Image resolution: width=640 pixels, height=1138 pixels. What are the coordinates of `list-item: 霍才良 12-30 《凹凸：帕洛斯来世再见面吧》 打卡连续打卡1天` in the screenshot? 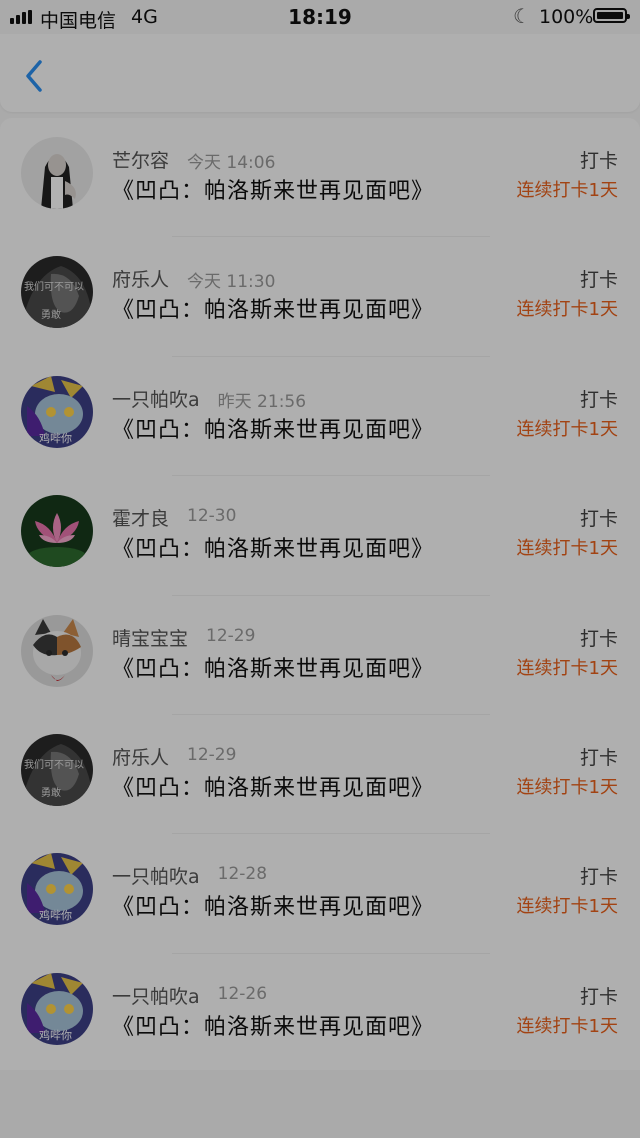 It's located at (320, 536).